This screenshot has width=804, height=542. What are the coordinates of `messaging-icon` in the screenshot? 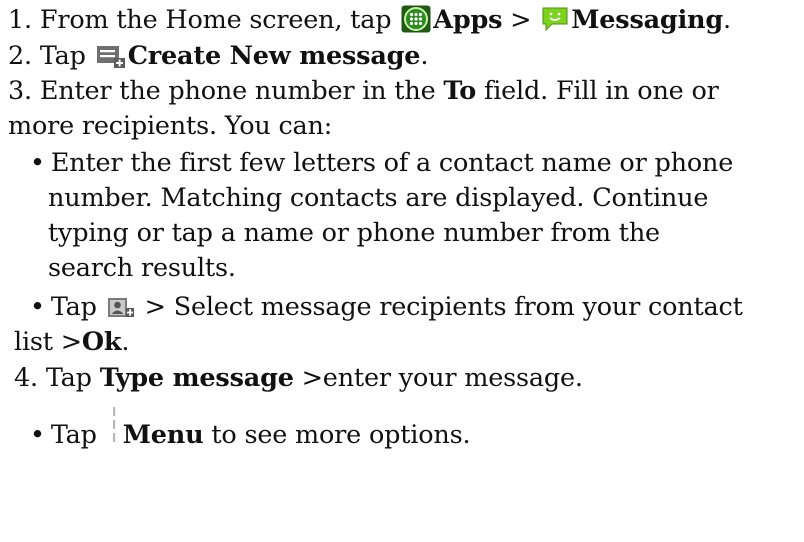 It's located at (555, 24).